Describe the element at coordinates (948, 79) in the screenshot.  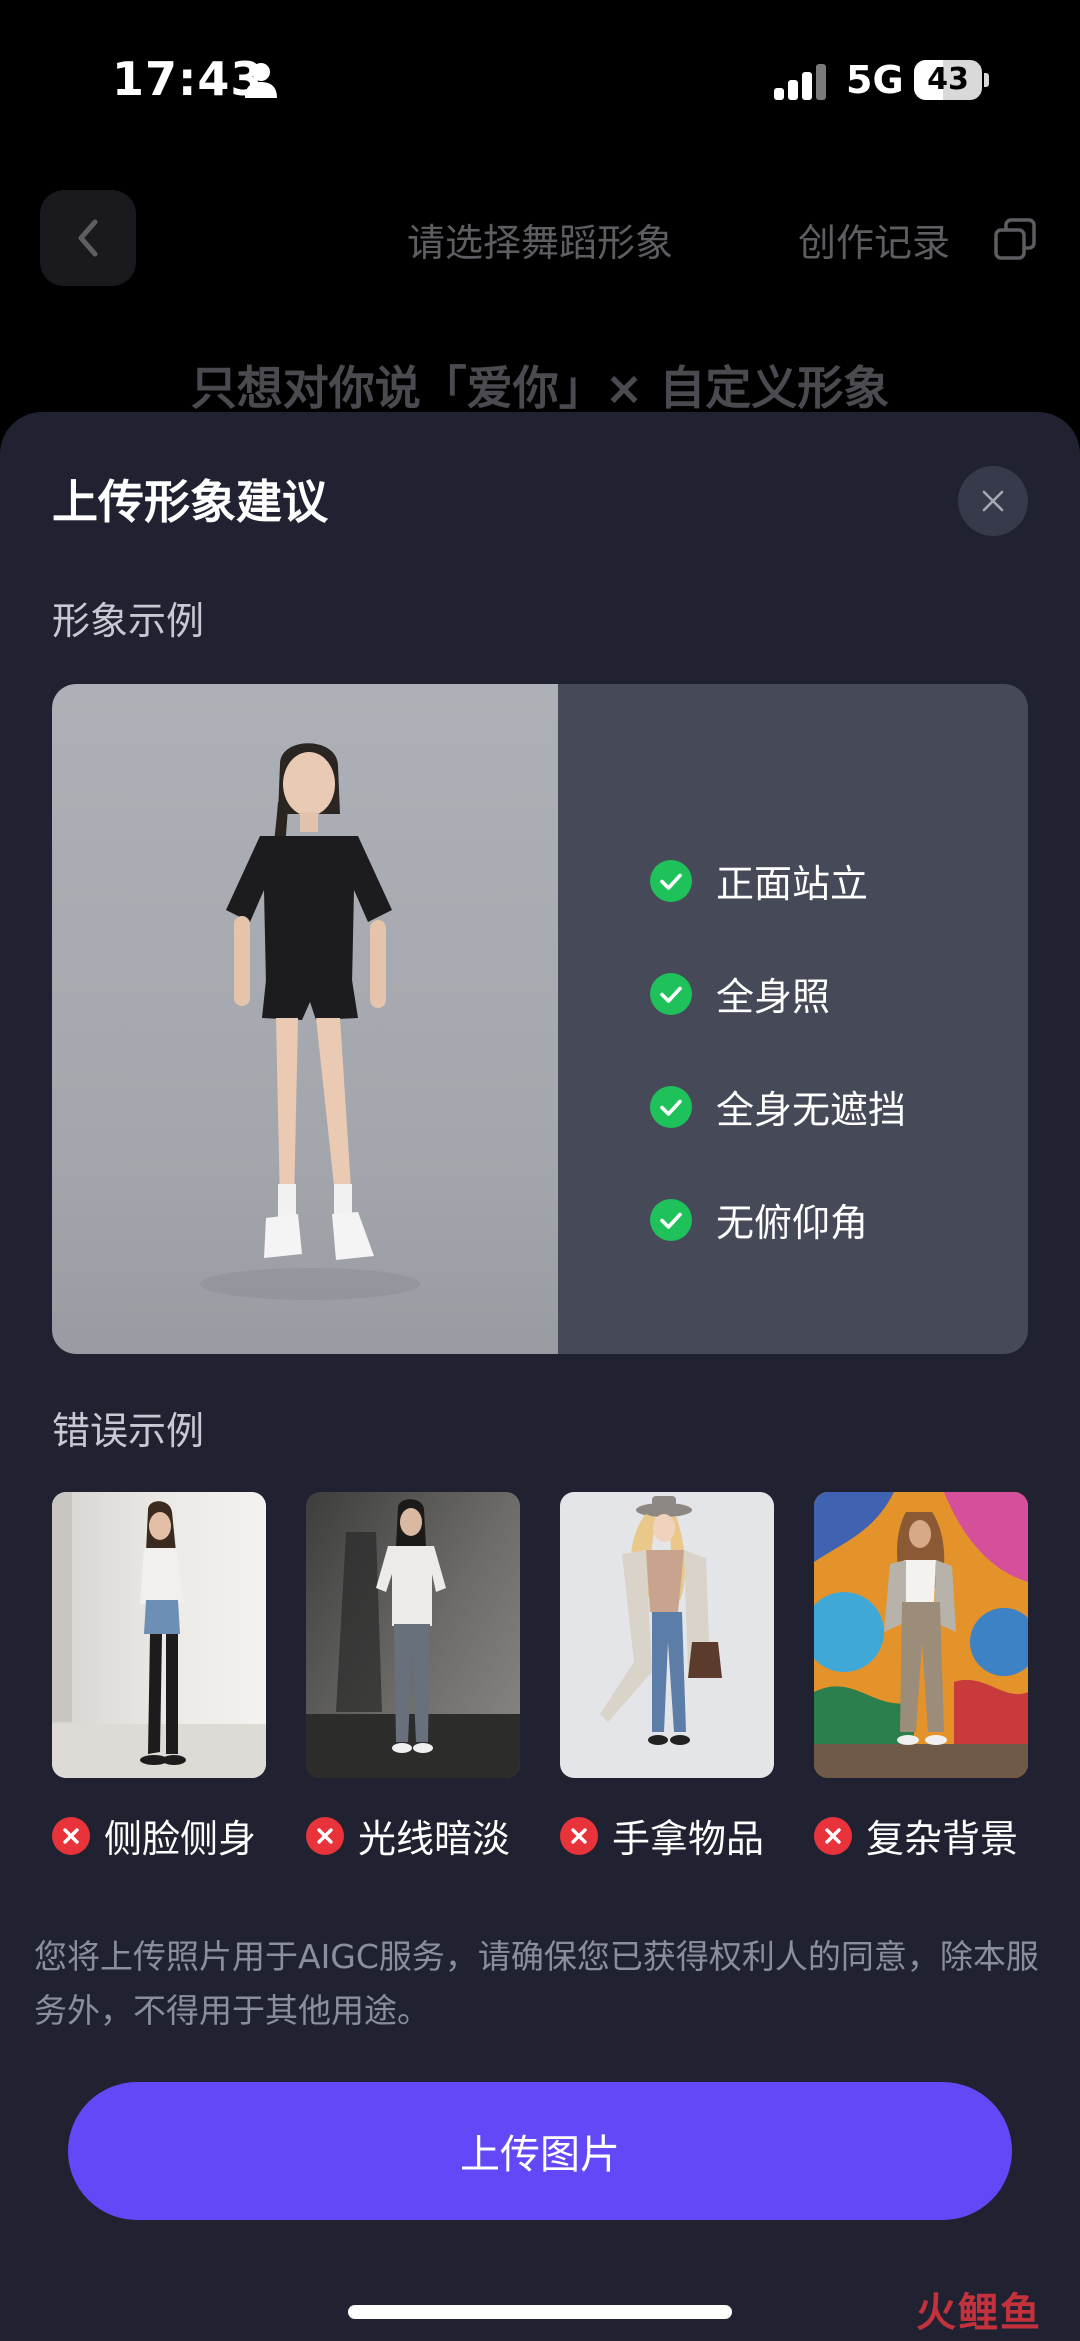
I see `battery-percent: 43` at that location.